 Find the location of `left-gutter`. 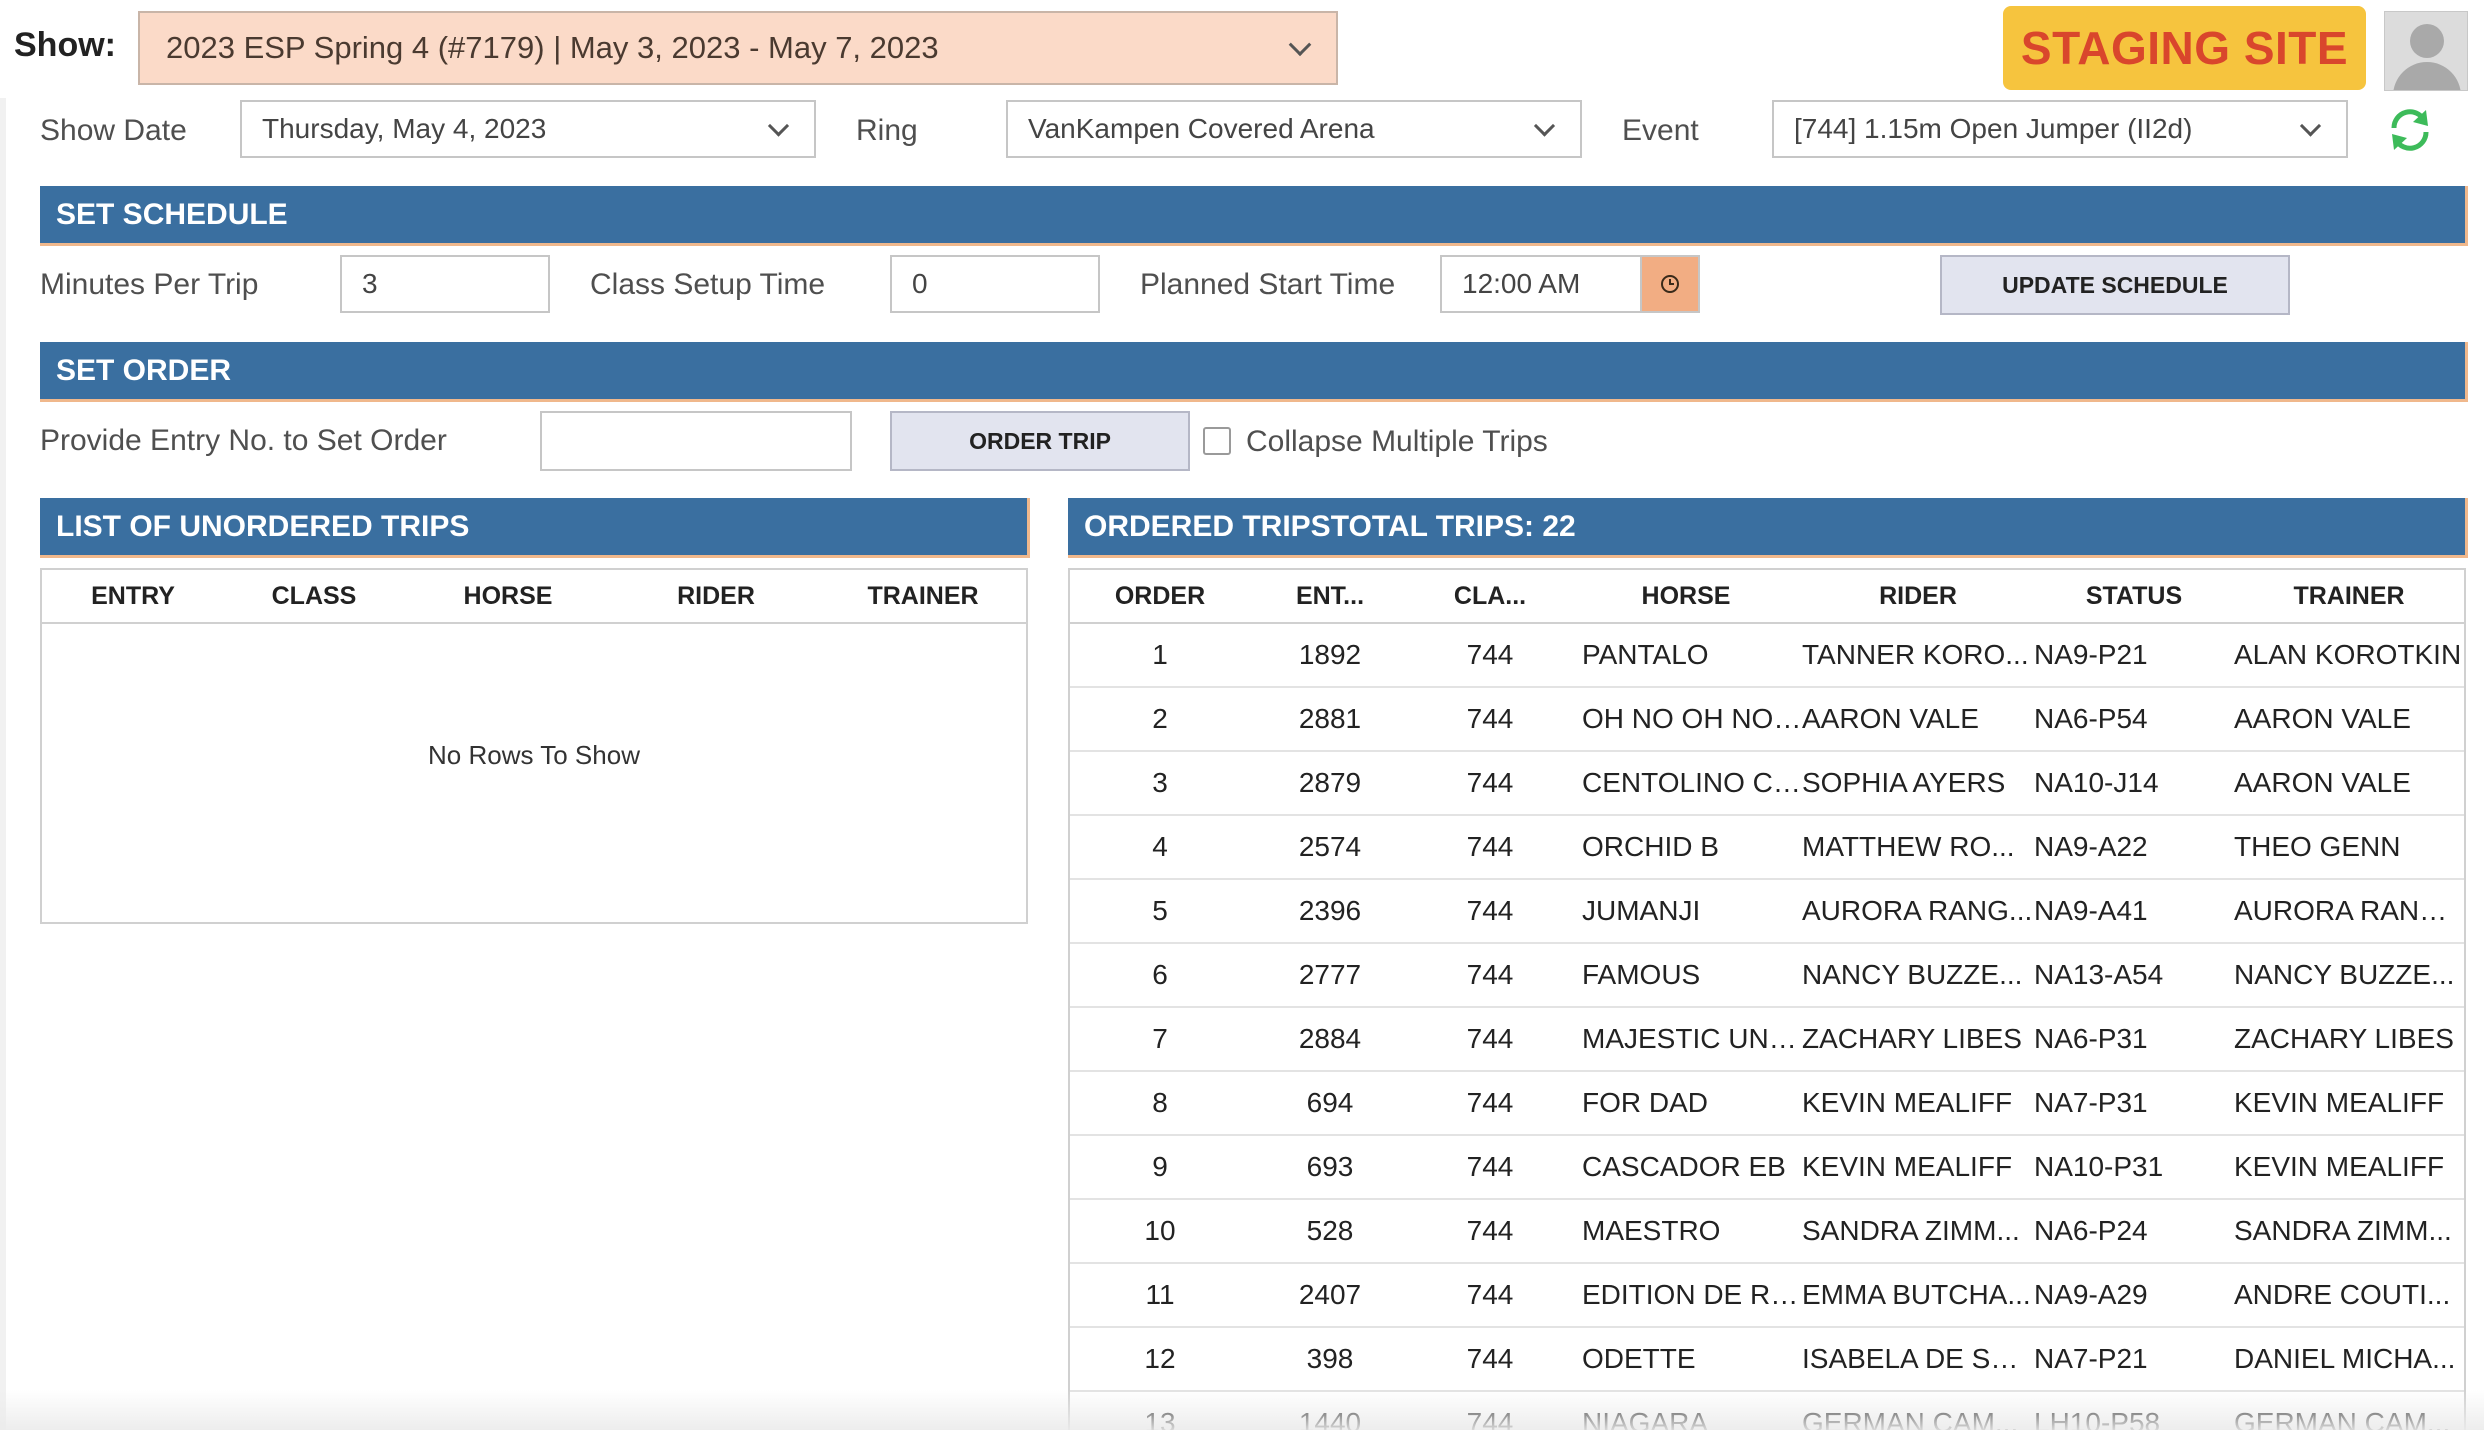

left-gutter is located at coordinates (3, 764).